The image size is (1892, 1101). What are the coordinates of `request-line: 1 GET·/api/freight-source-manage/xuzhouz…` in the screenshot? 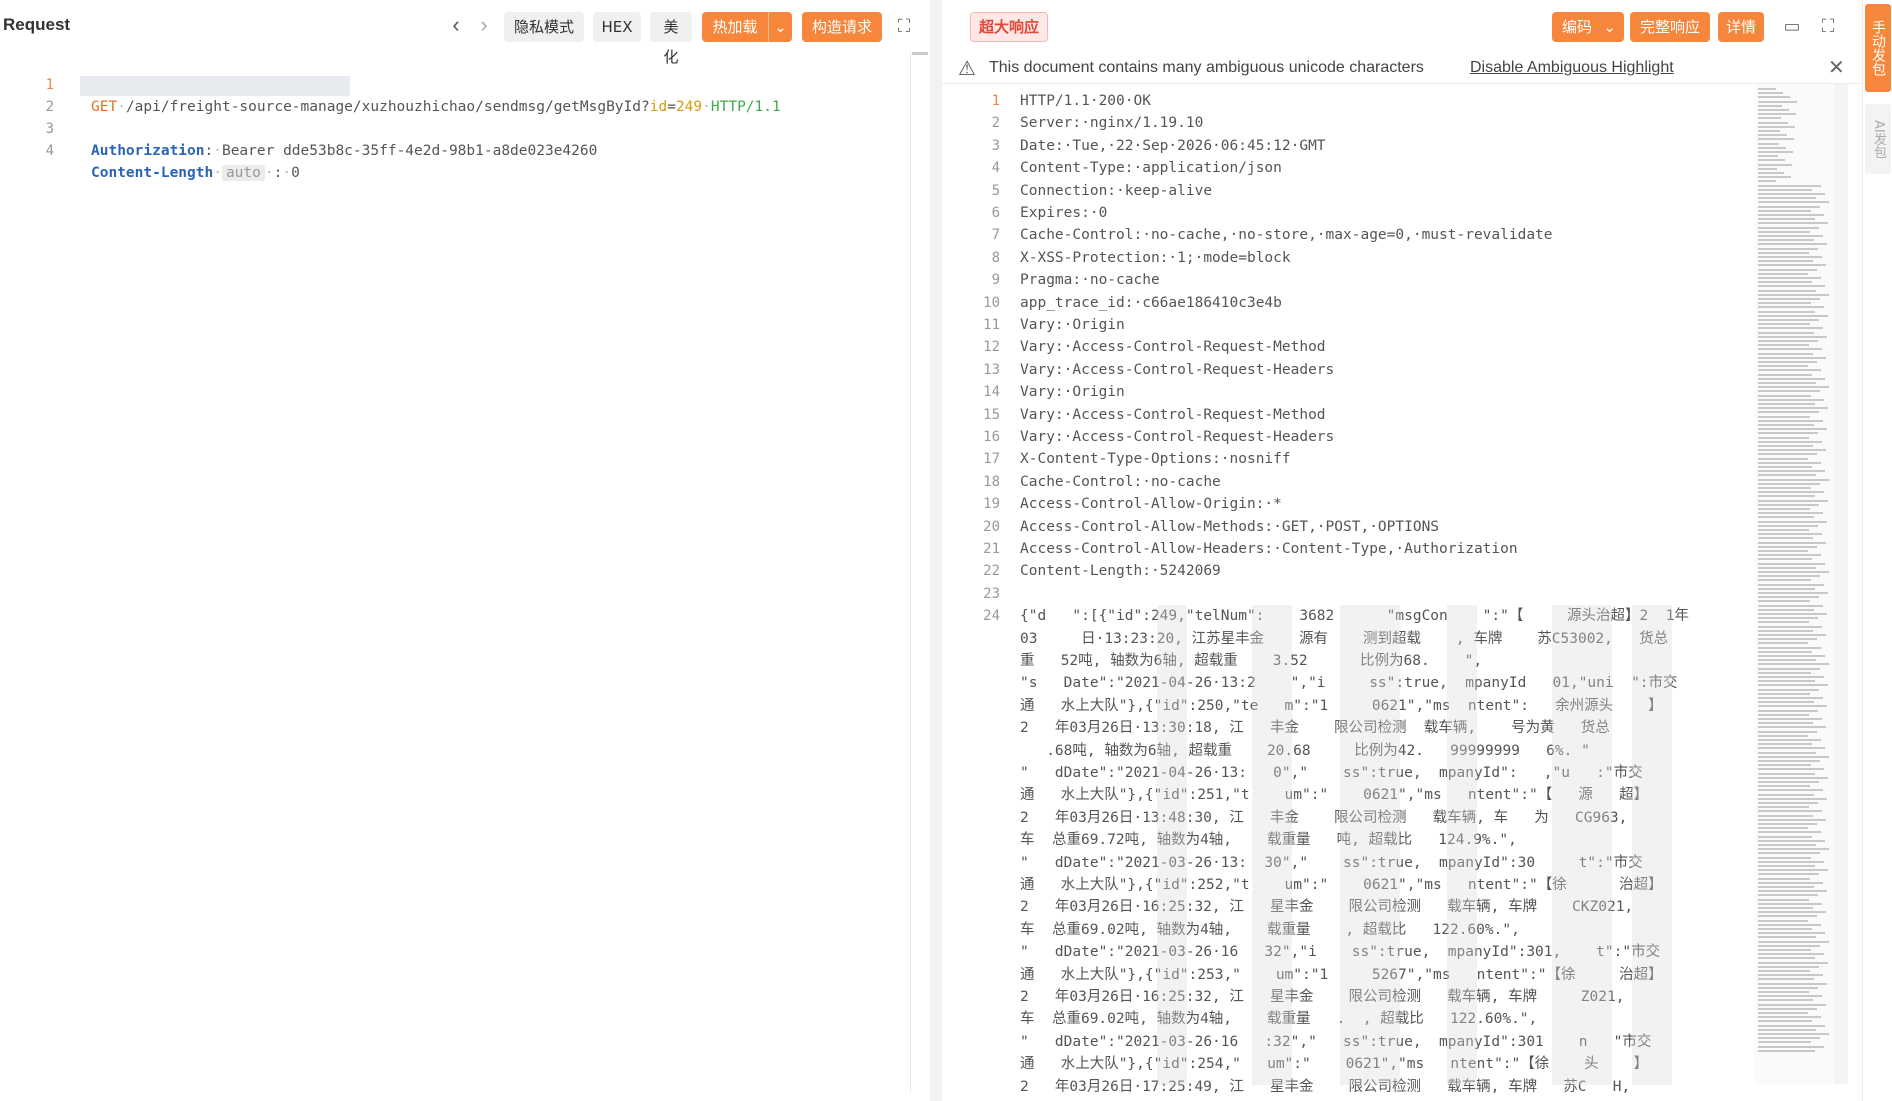 It's located at (452, 83).